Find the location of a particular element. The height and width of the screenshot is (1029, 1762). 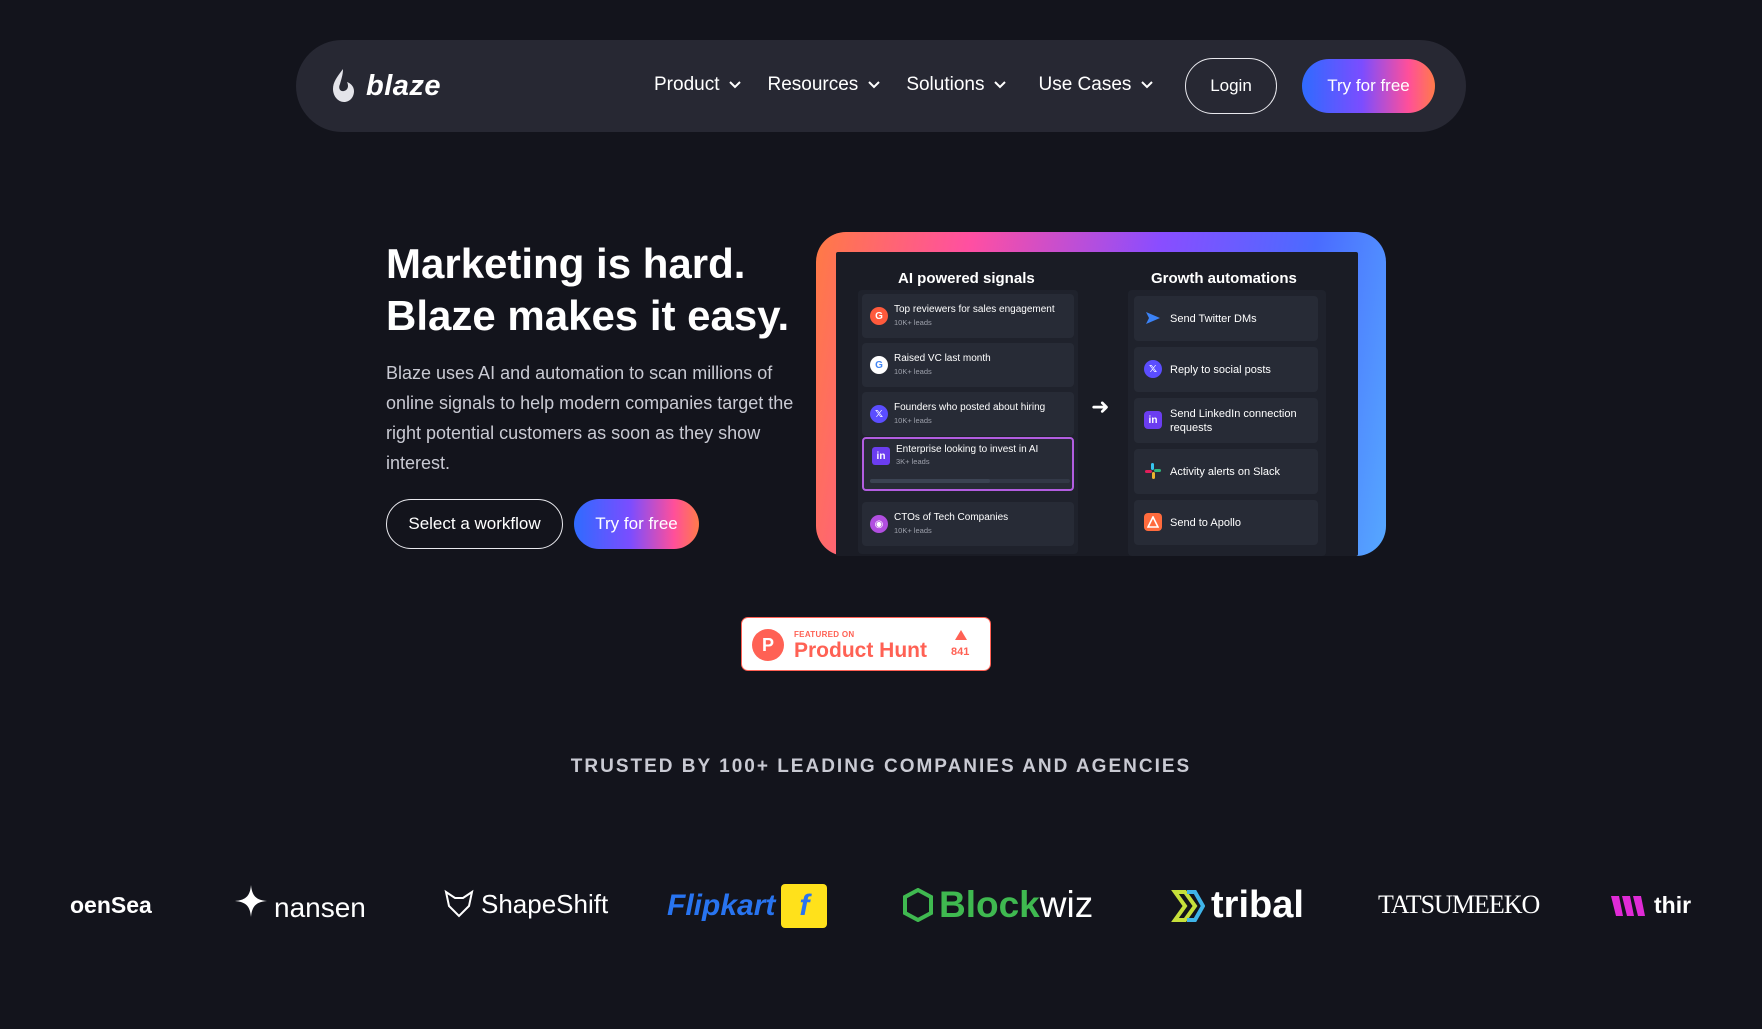

flame-icon is located at coordinates (343, 85).